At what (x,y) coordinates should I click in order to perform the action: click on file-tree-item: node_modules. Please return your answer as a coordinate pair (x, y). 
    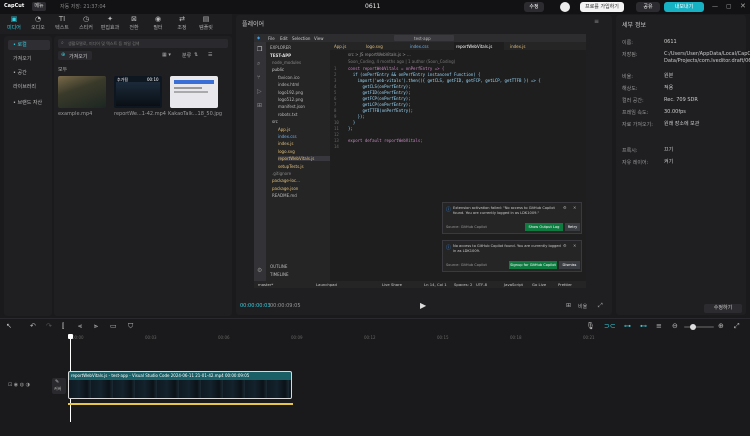
    Looking at the image, I should click on (286, 62).